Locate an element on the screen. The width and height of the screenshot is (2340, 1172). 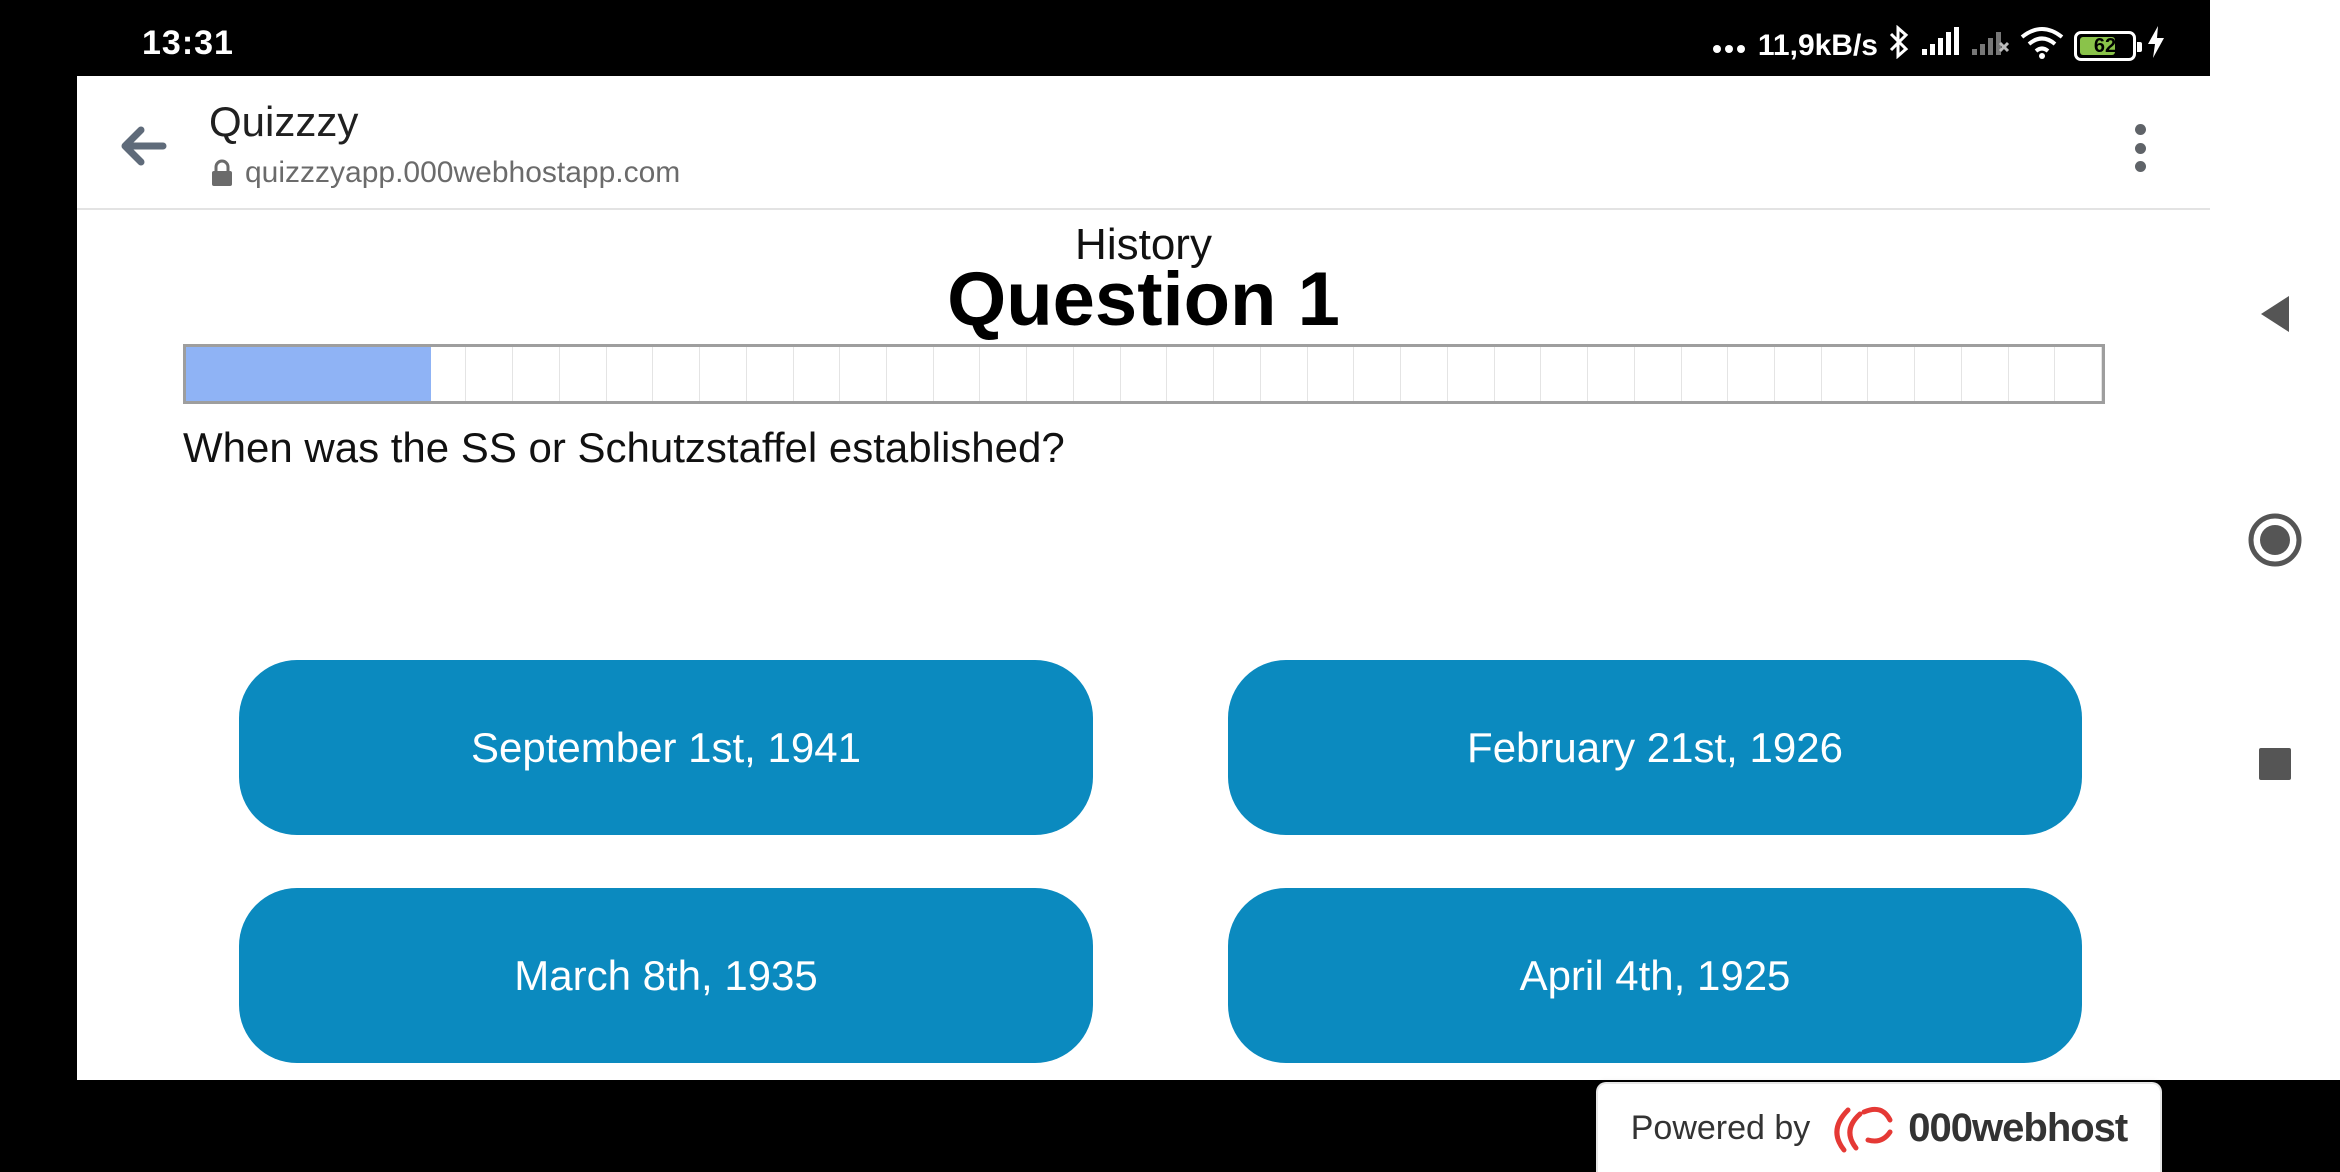
status-bar: 13:31 11,9kB/s 62 is located at coordinates (1105, 38).